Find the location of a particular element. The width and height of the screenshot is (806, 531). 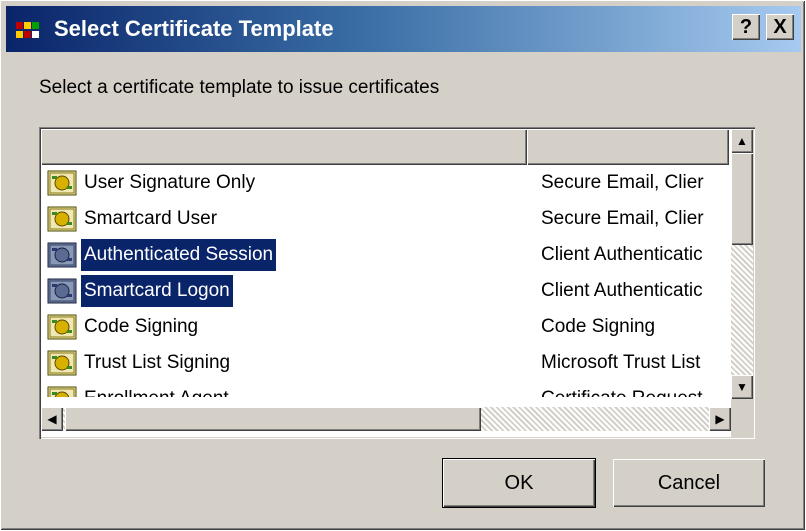

scrollbar-corner is located at coordinates (742, 418).